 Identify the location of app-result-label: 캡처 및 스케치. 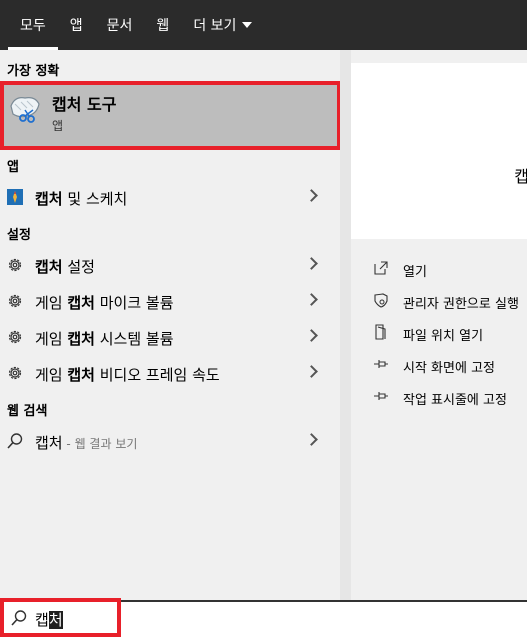
(81, 199).